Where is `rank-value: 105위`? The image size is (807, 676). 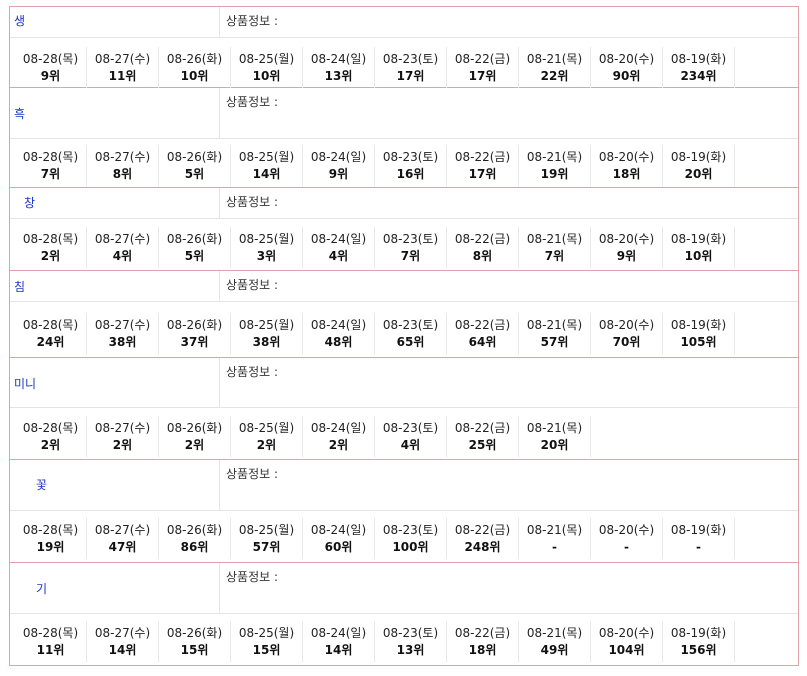
rank-value: 105위 is located at coordinates (698, 342).